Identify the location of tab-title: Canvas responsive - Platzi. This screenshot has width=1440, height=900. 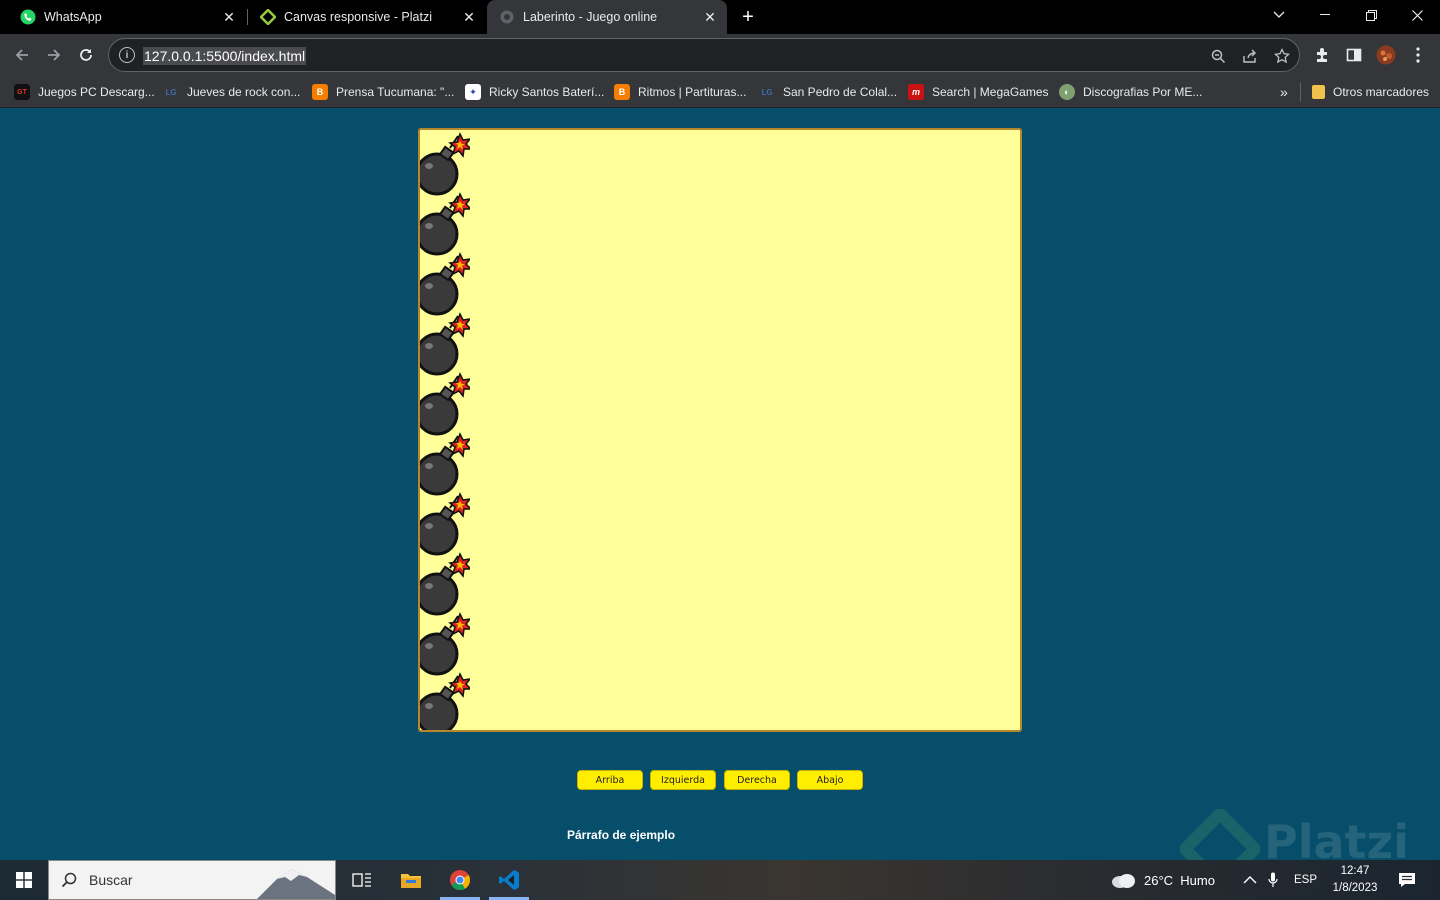
(358, 17).